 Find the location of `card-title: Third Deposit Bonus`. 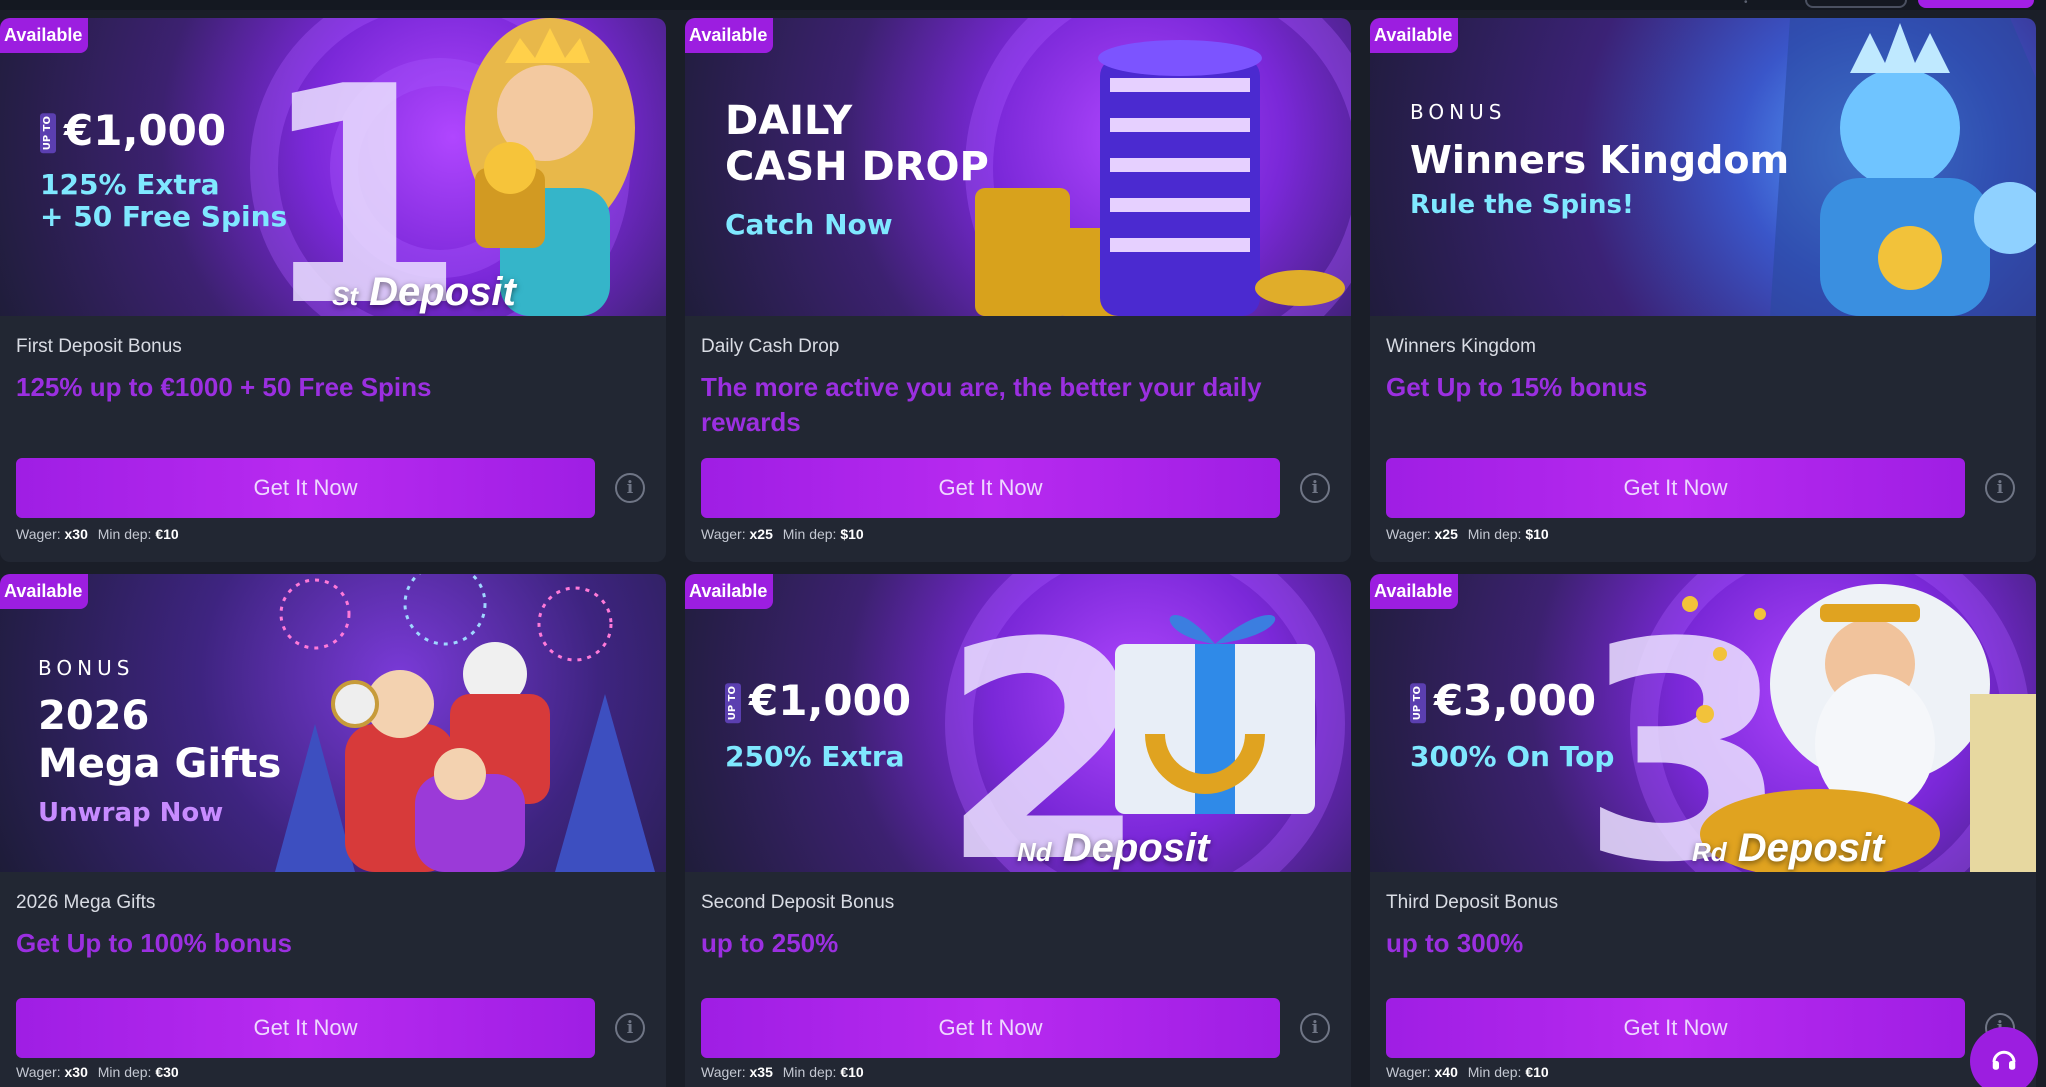

card-title: Third Deposit Bonus is located at coordinates (1472, 902).